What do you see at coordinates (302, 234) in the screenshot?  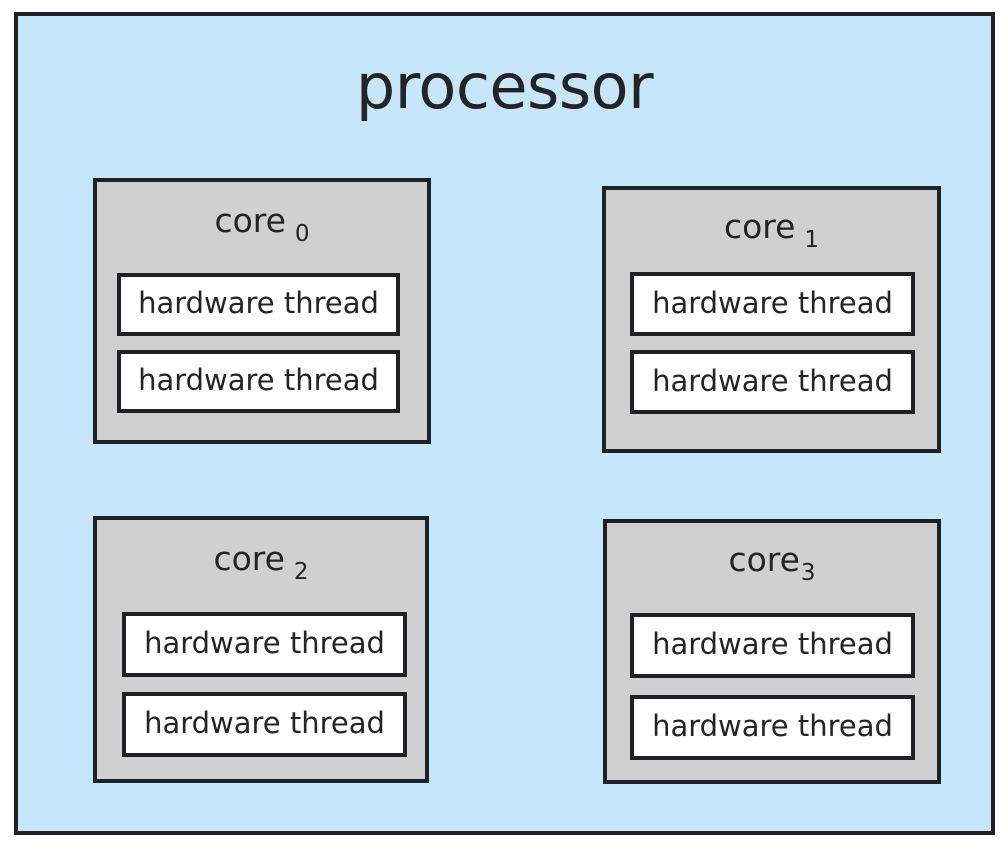 I see `core-index-0: 0` at bounding box center [302, 234].